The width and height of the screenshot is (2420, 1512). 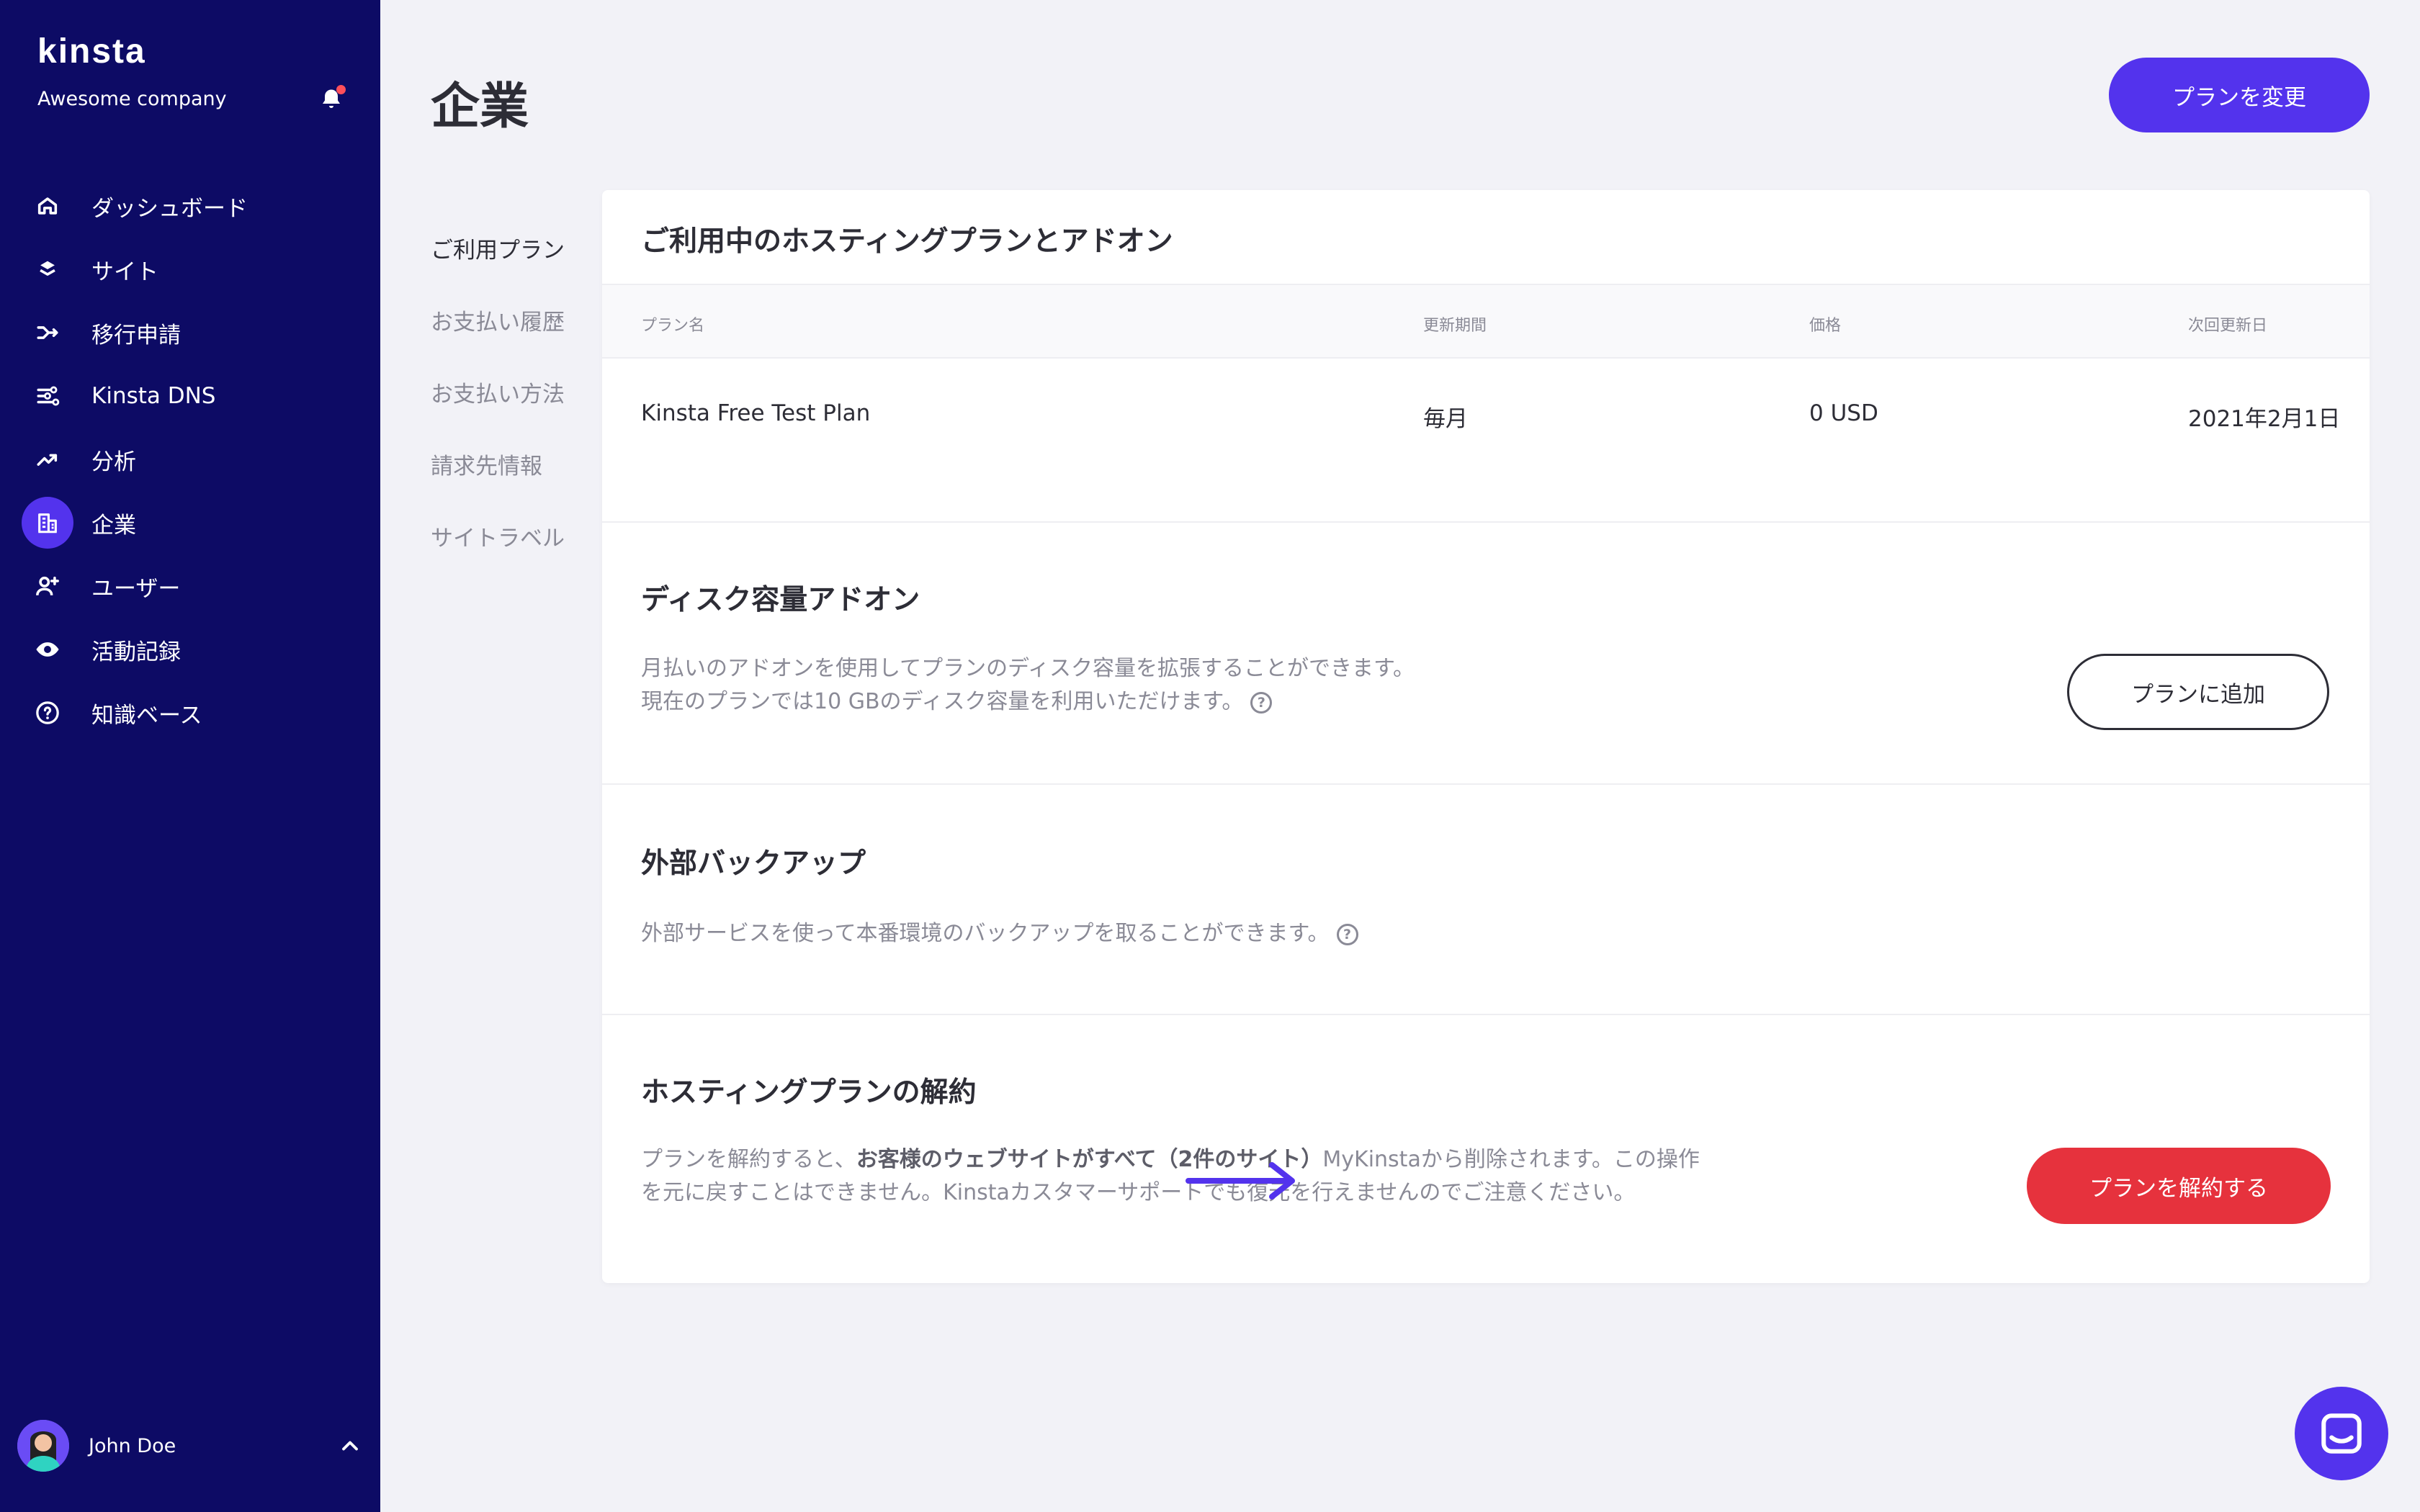 I want to click on add-user-icon, so click(x=47, y=586).